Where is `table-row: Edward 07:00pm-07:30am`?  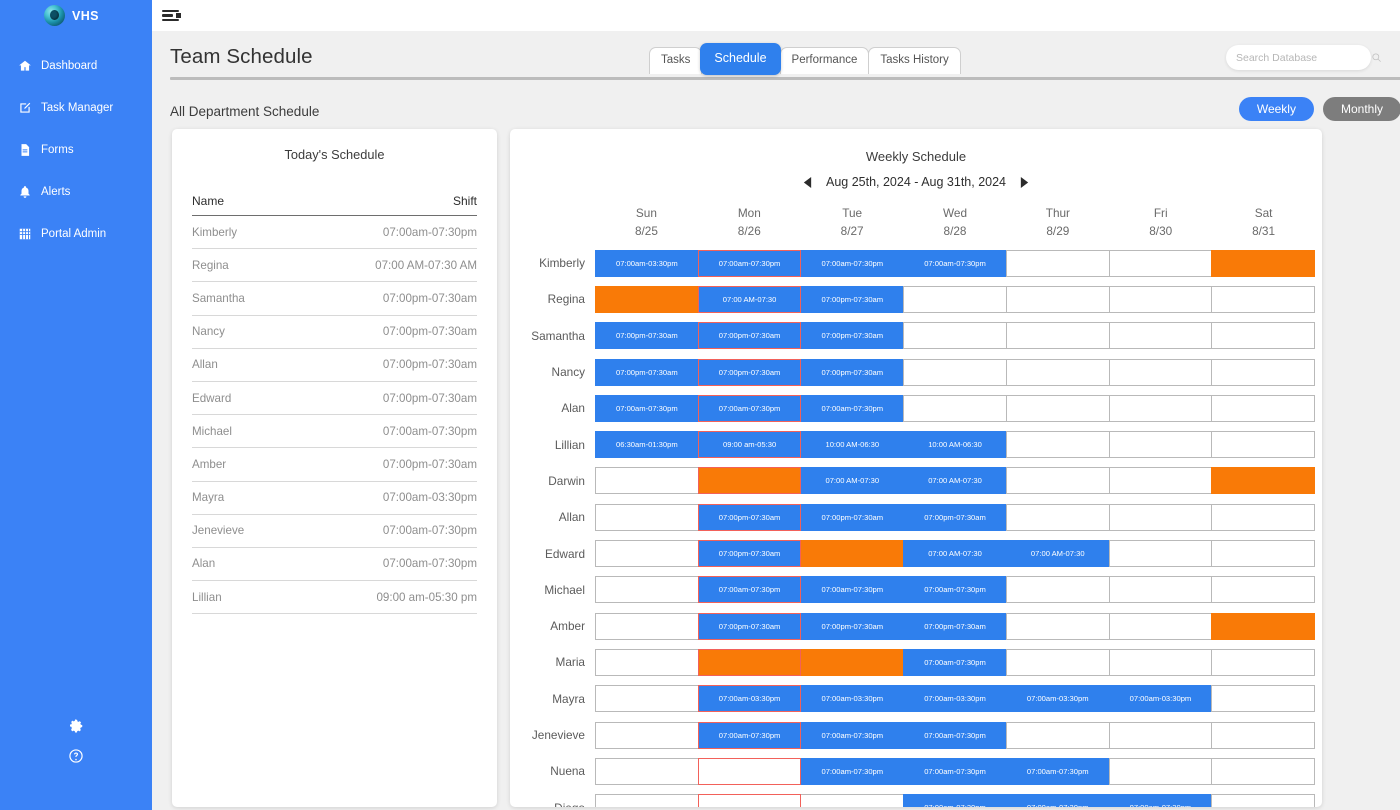 table-row: Edward 07:00pm-07:30am is located at coordinates (334, 398).